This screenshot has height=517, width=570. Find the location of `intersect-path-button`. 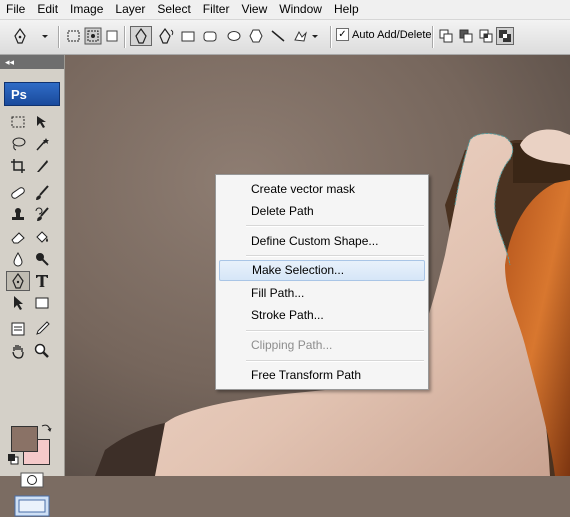

intersect-path-button is located at coordinates (486, 36).